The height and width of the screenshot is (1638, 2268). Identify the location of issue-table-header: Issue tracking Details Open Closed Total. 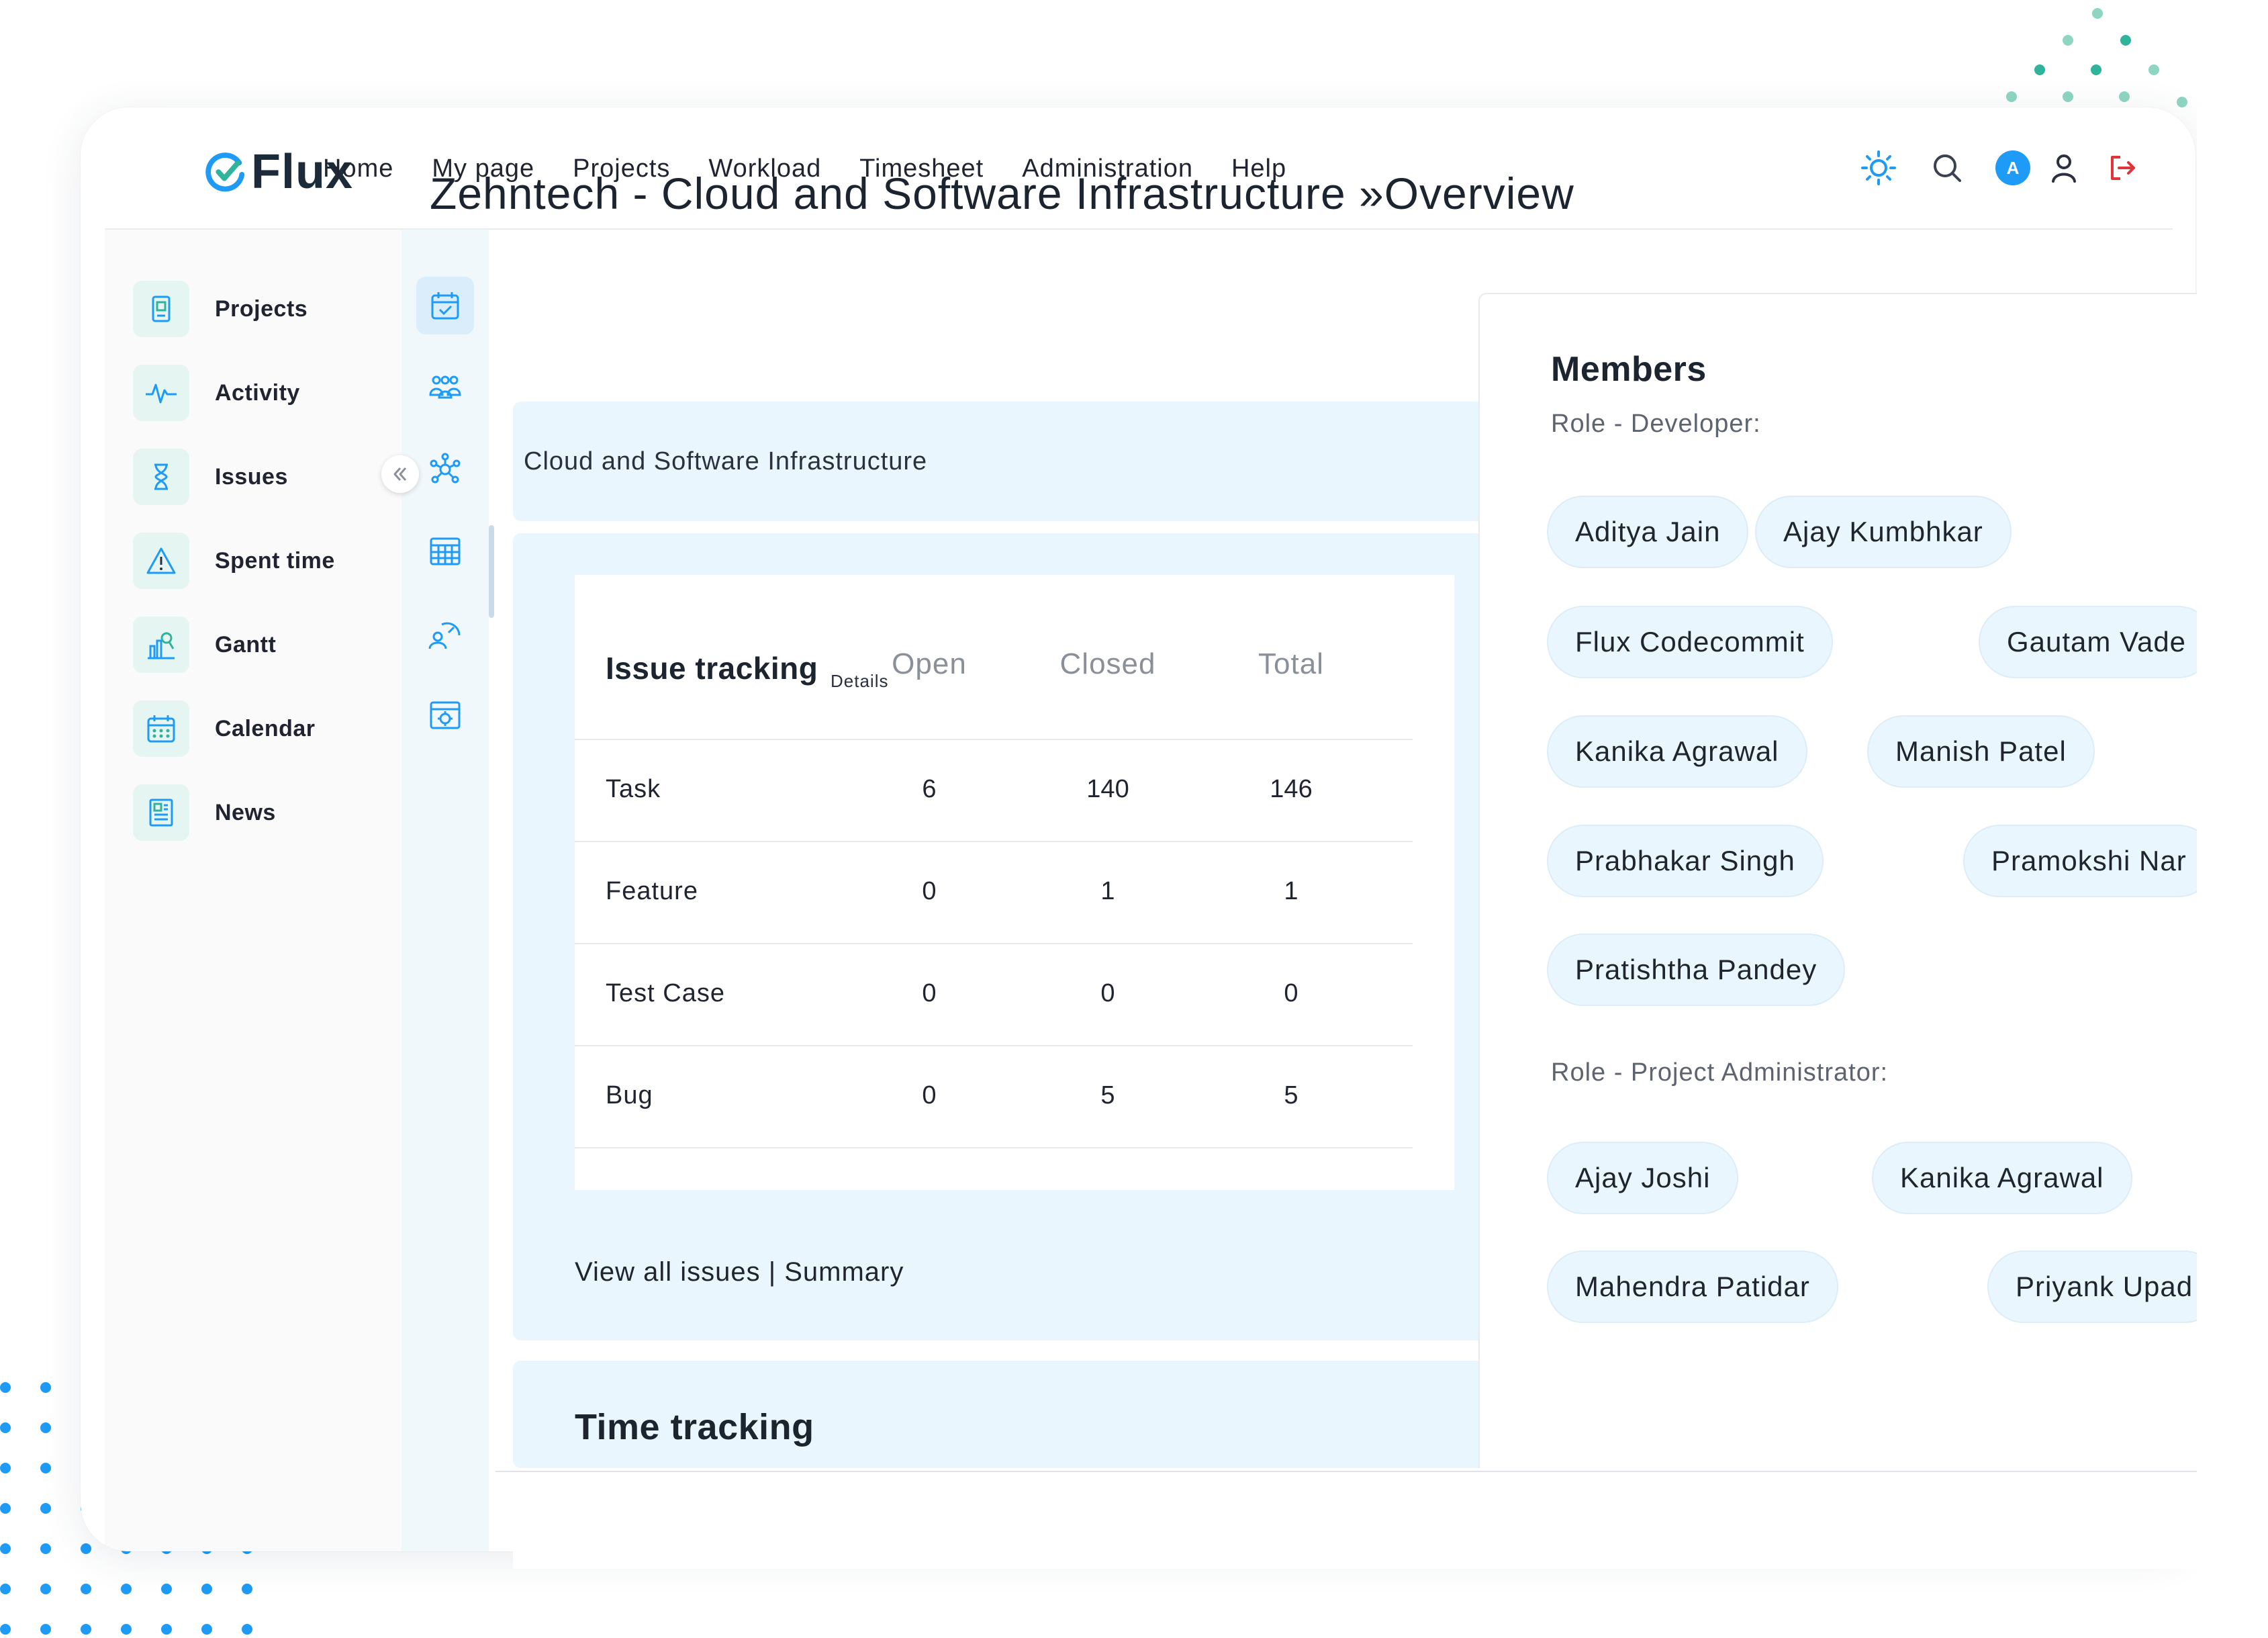
(994, 657).